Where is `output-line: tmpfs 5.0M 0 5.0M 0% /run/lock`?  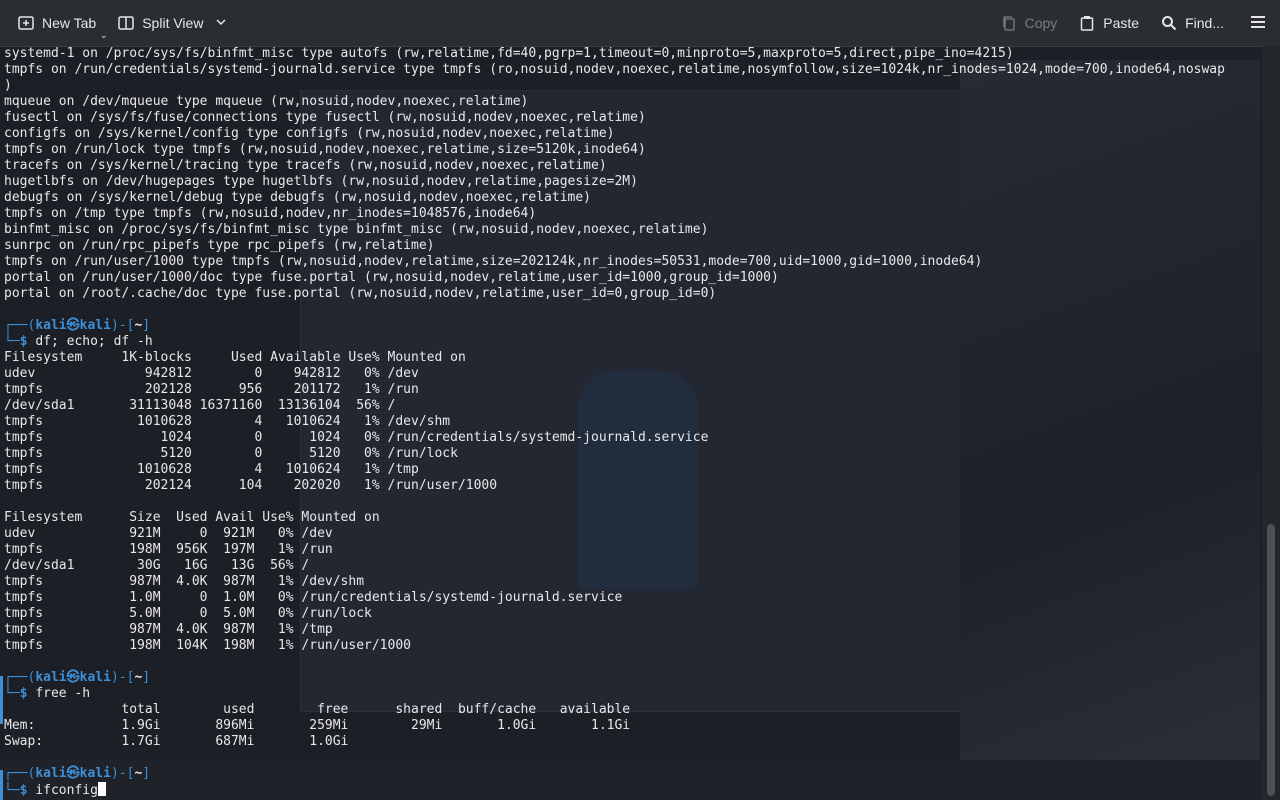
output-line: tmpfs 5.0M 0 5.0M 0% /run/lock is located at coordinates (188, 613).